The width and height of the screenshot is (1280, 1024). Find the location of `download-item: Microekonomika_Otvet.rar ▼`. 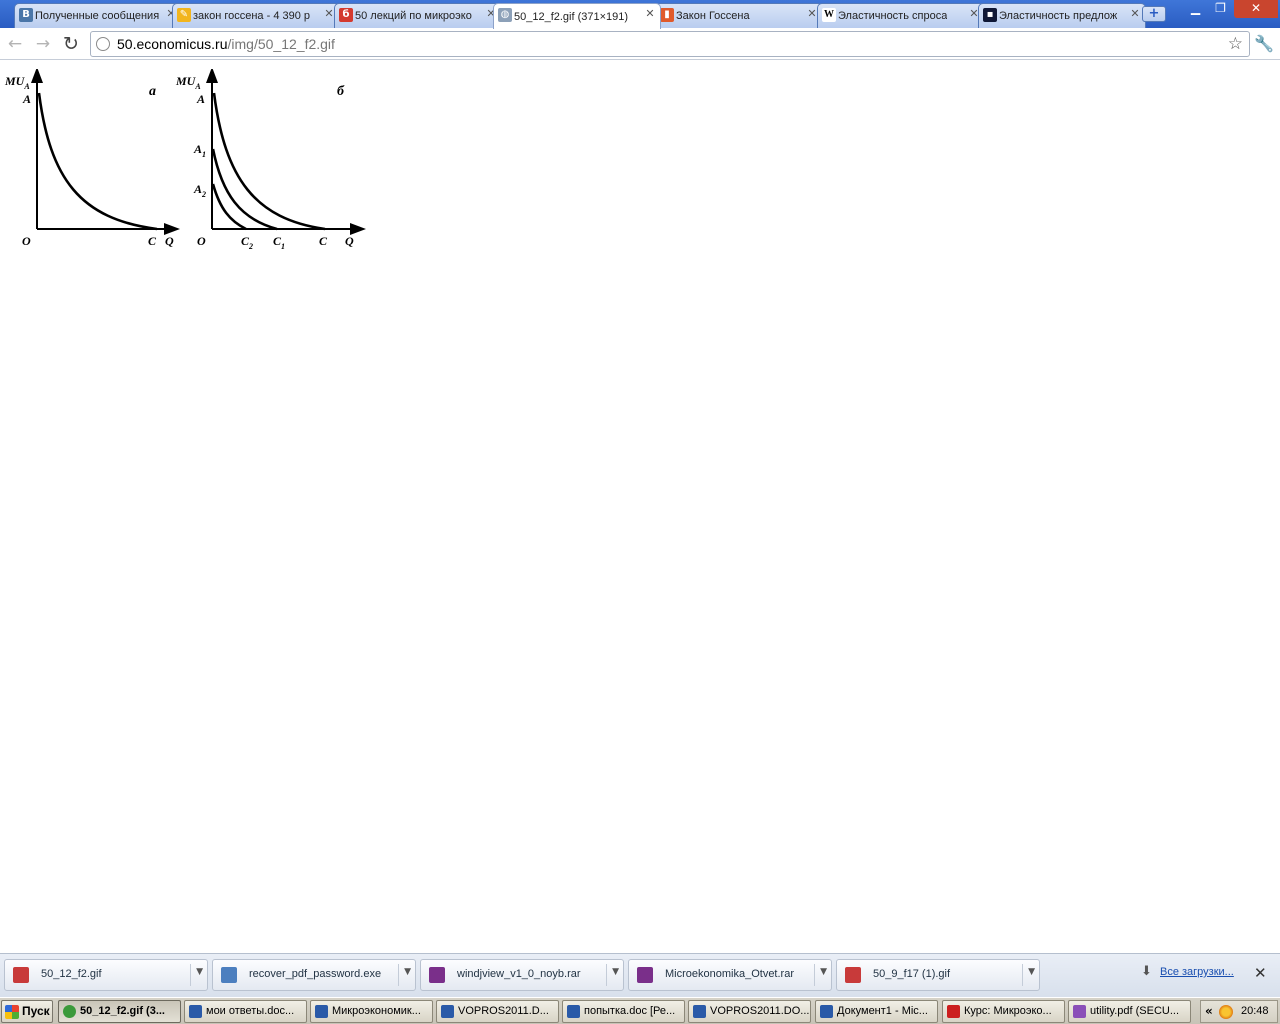

download-item: Microekonomika_Otvet.rar ▼ is located at coordinates (730, 975).